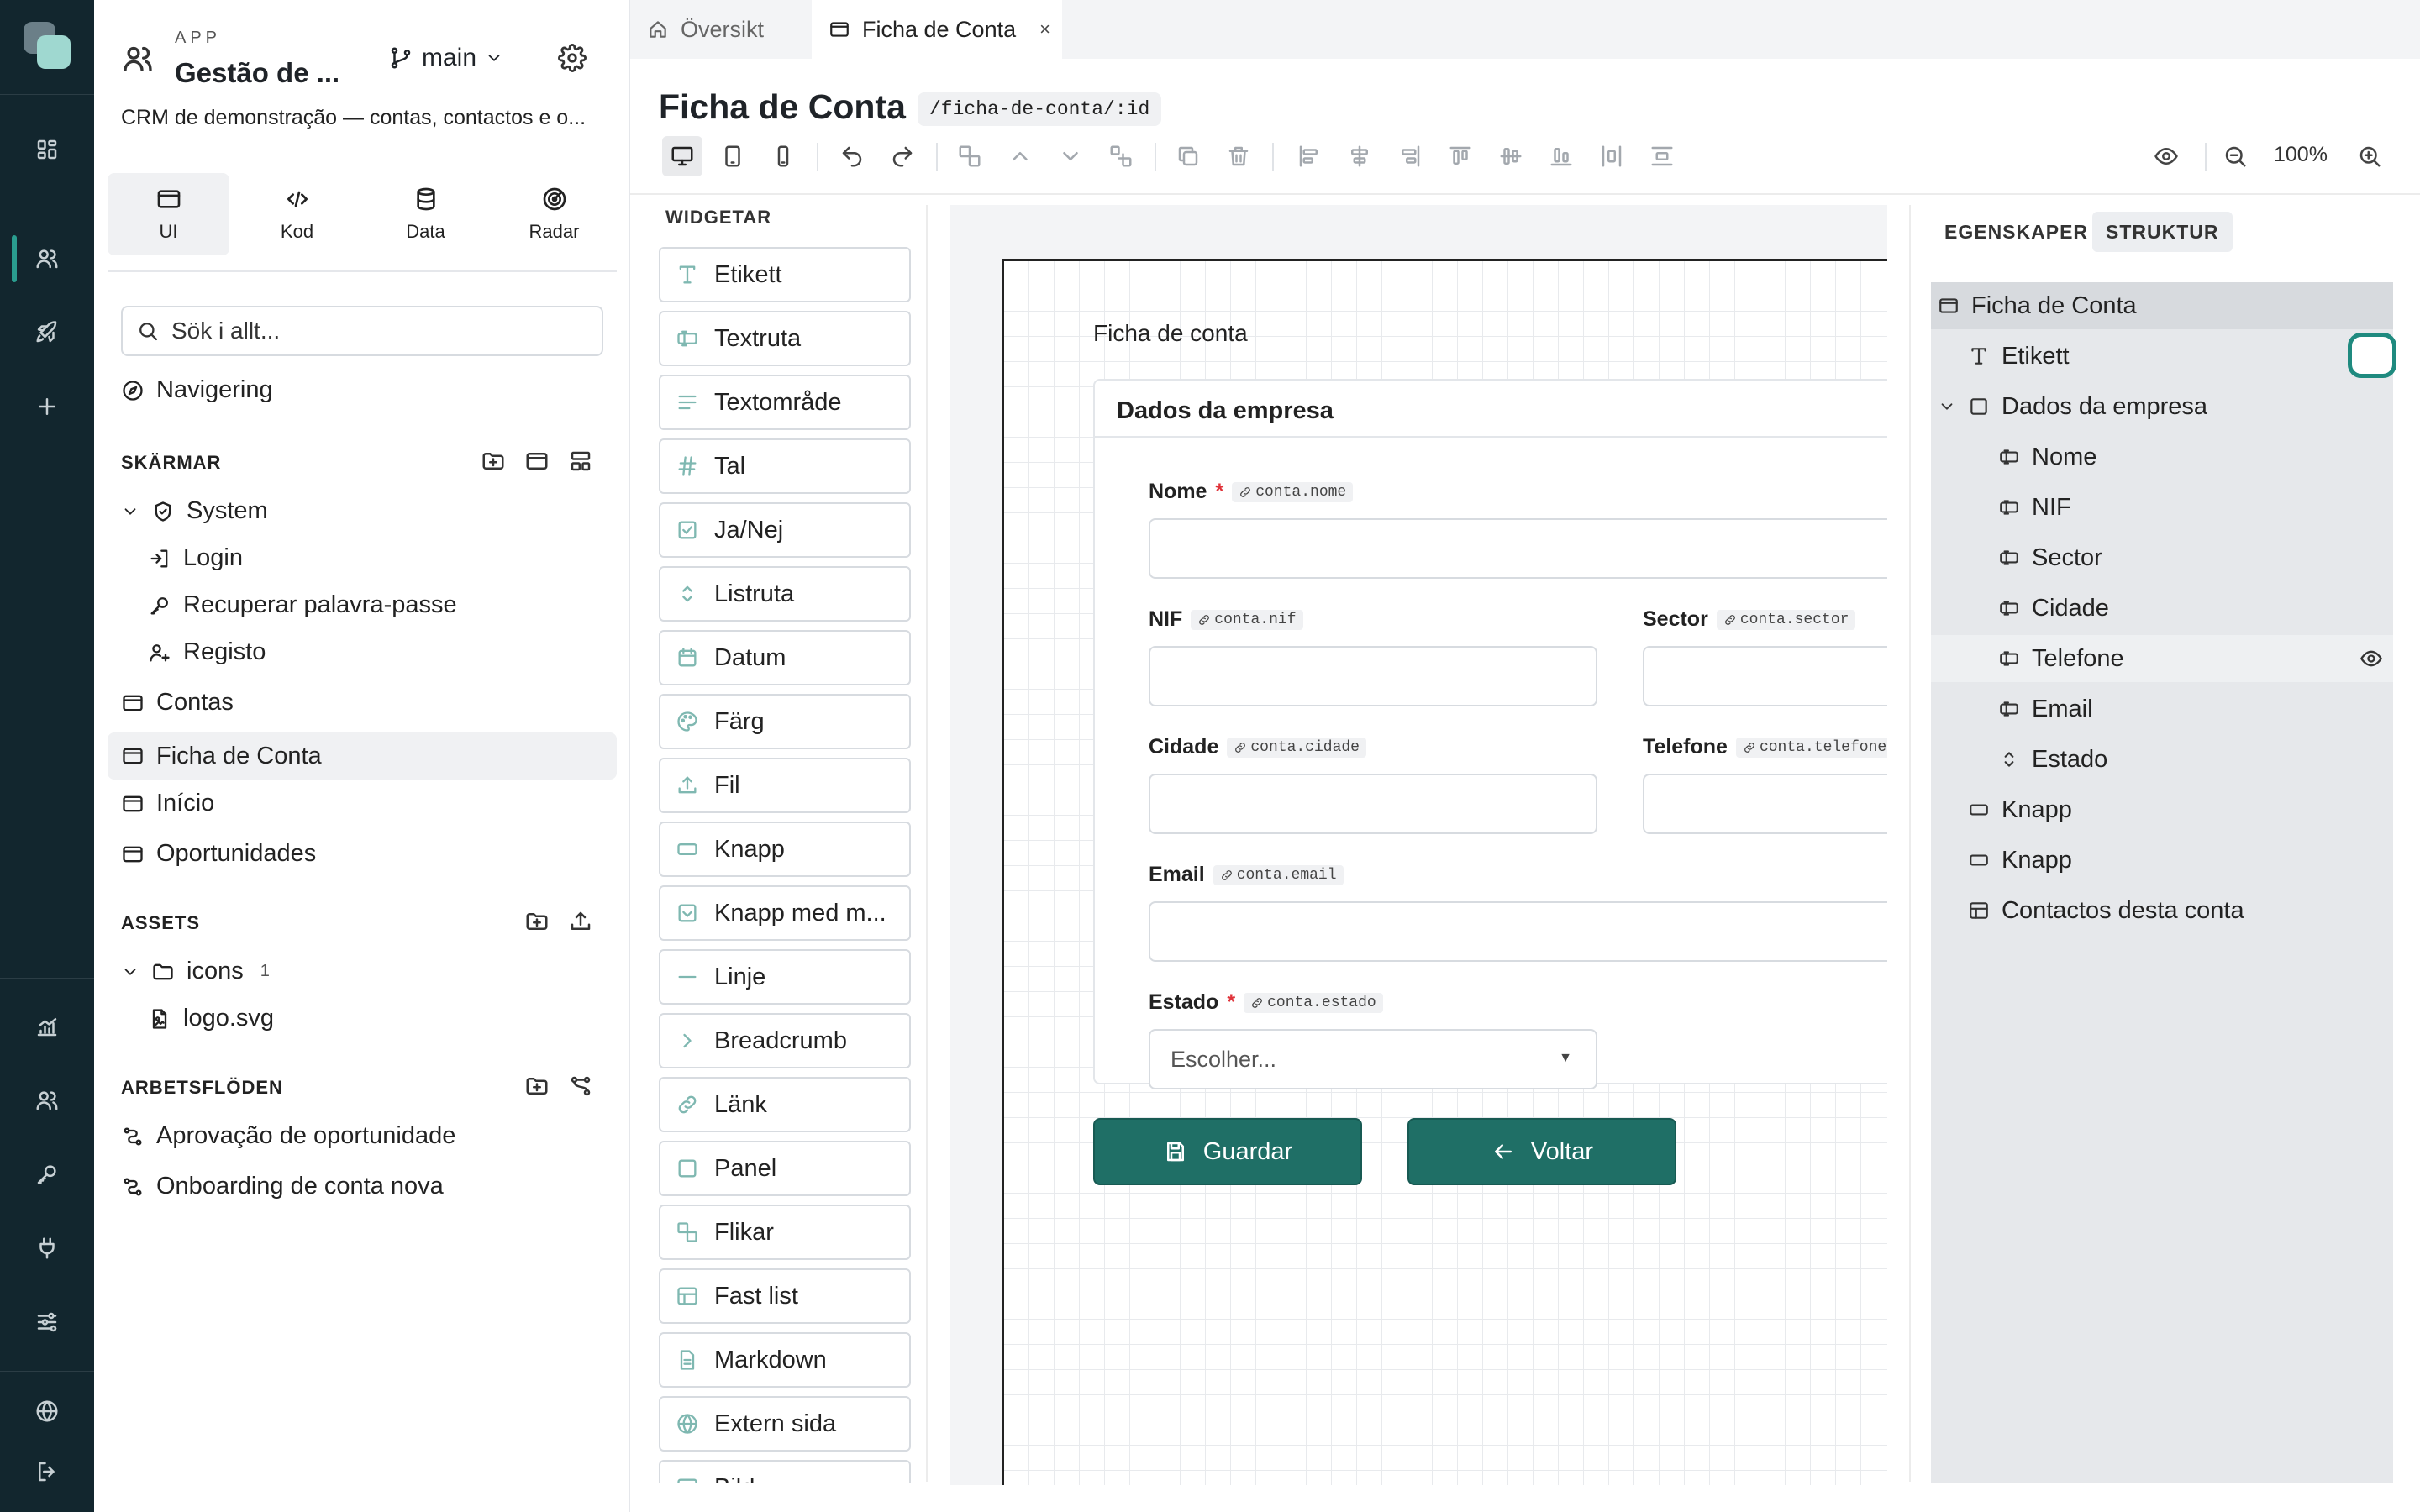 The image size is (2420, 1512). Describe the element at coordinates (1765, 676) in the screenshot. I see `sector-input` at that location.